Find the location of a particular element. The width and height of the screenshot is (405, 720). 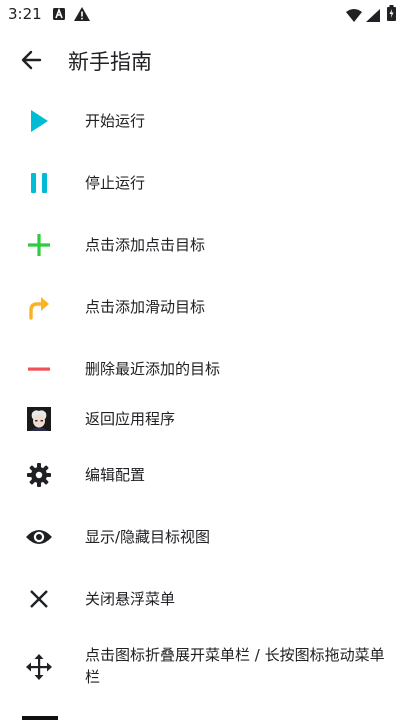

back-button is located at coordinates (32, 60).